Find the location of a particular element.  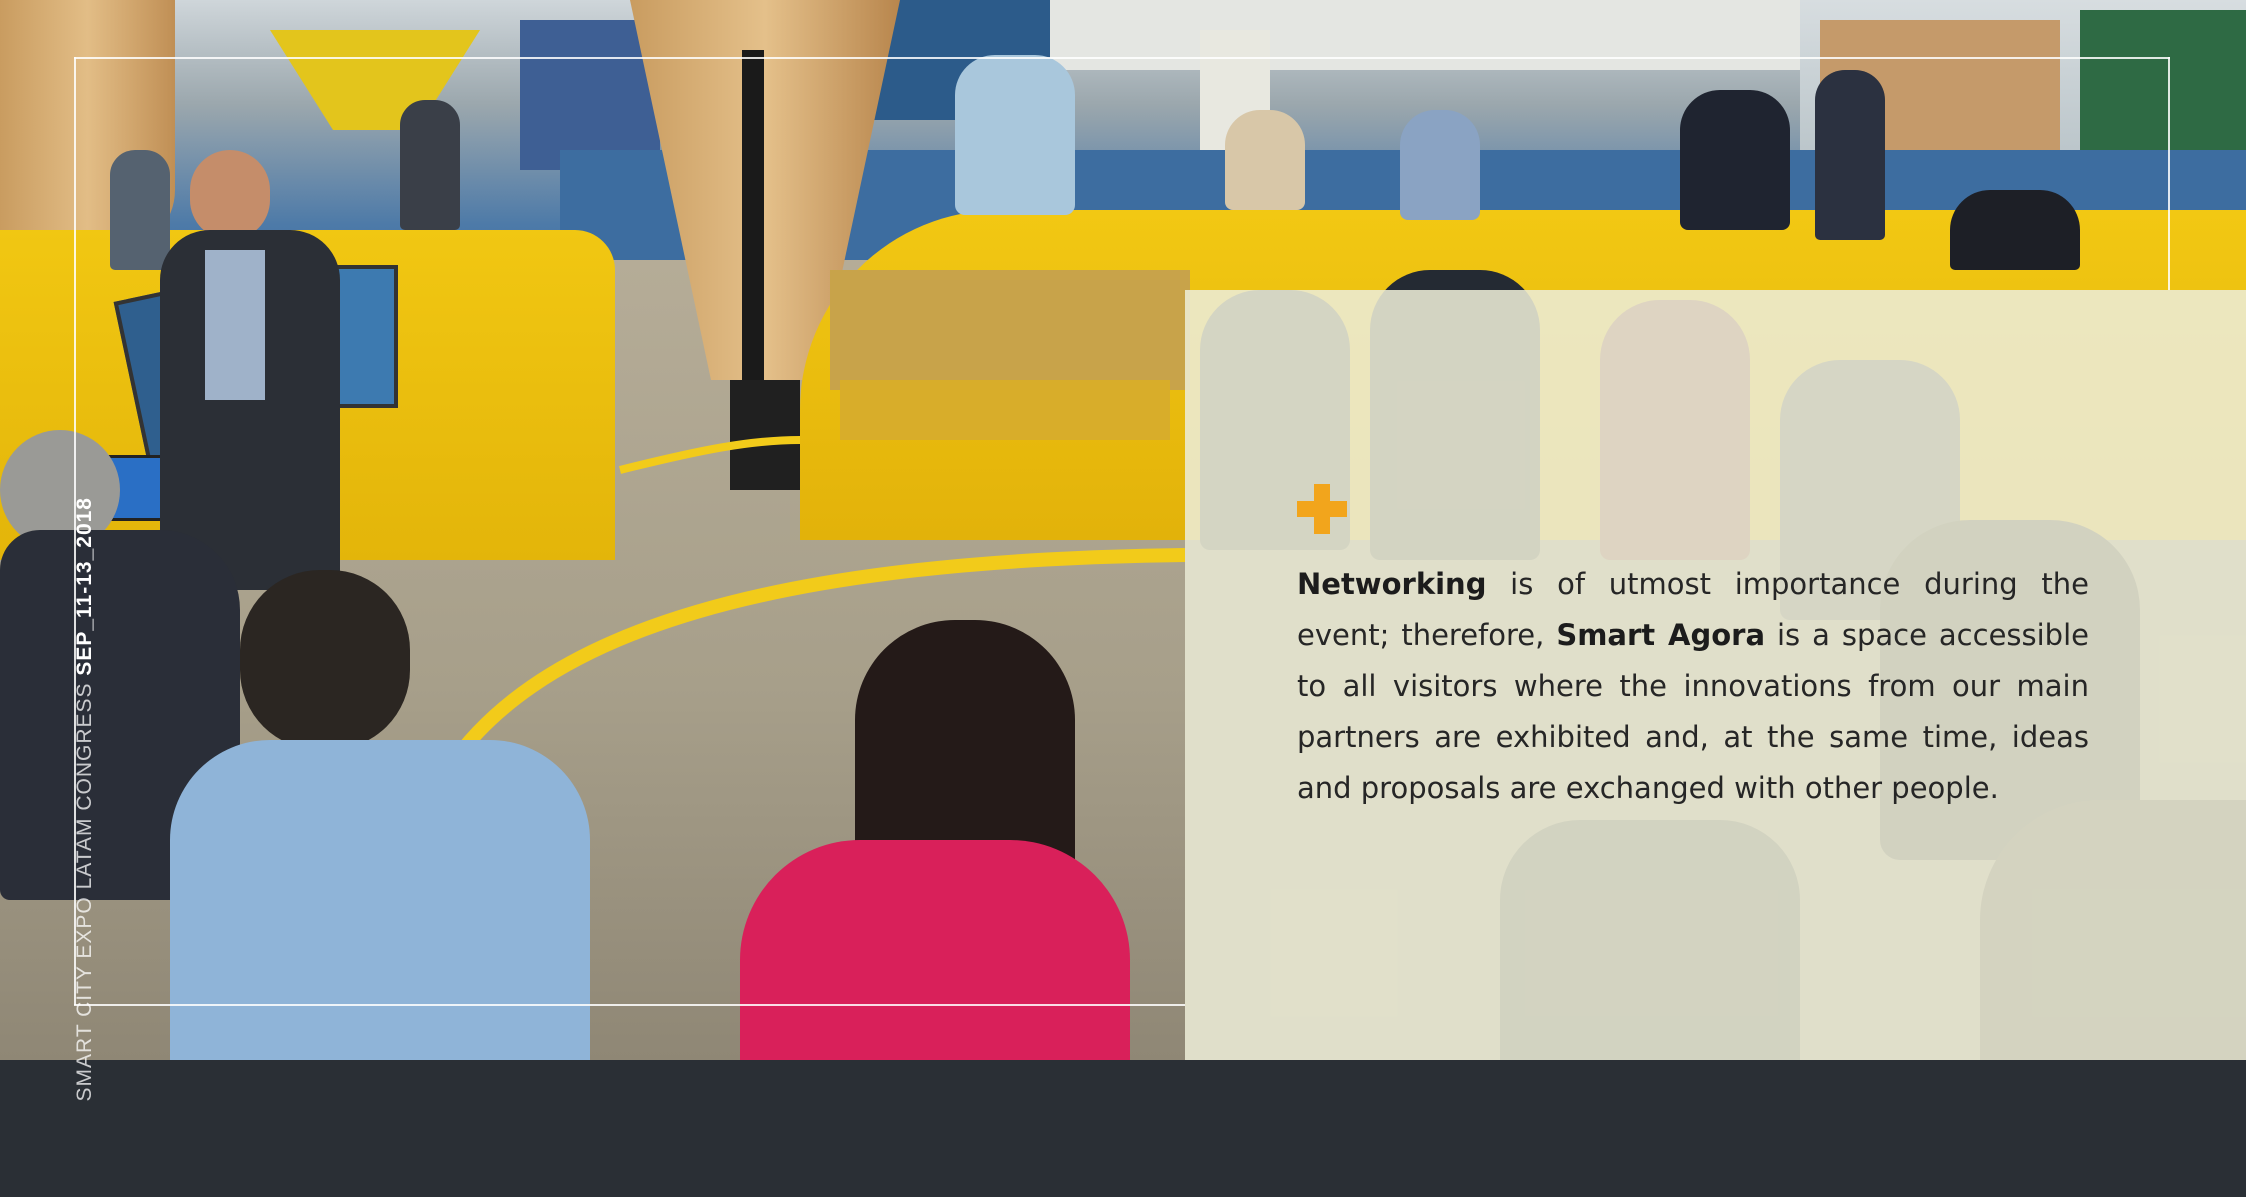

frame-line-top is located at coordinates (1122, 58).